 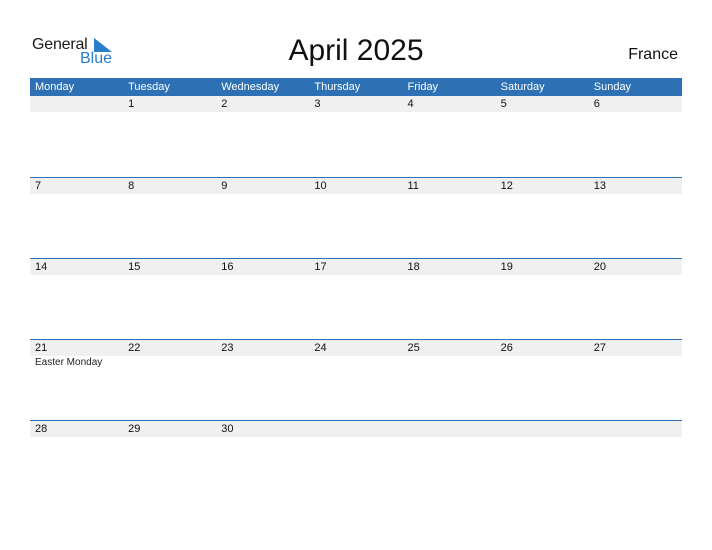 What do you see at coordinates (170, 429) in the screenshot?
I see `day-number: 29` at bounding box center [170, 429].